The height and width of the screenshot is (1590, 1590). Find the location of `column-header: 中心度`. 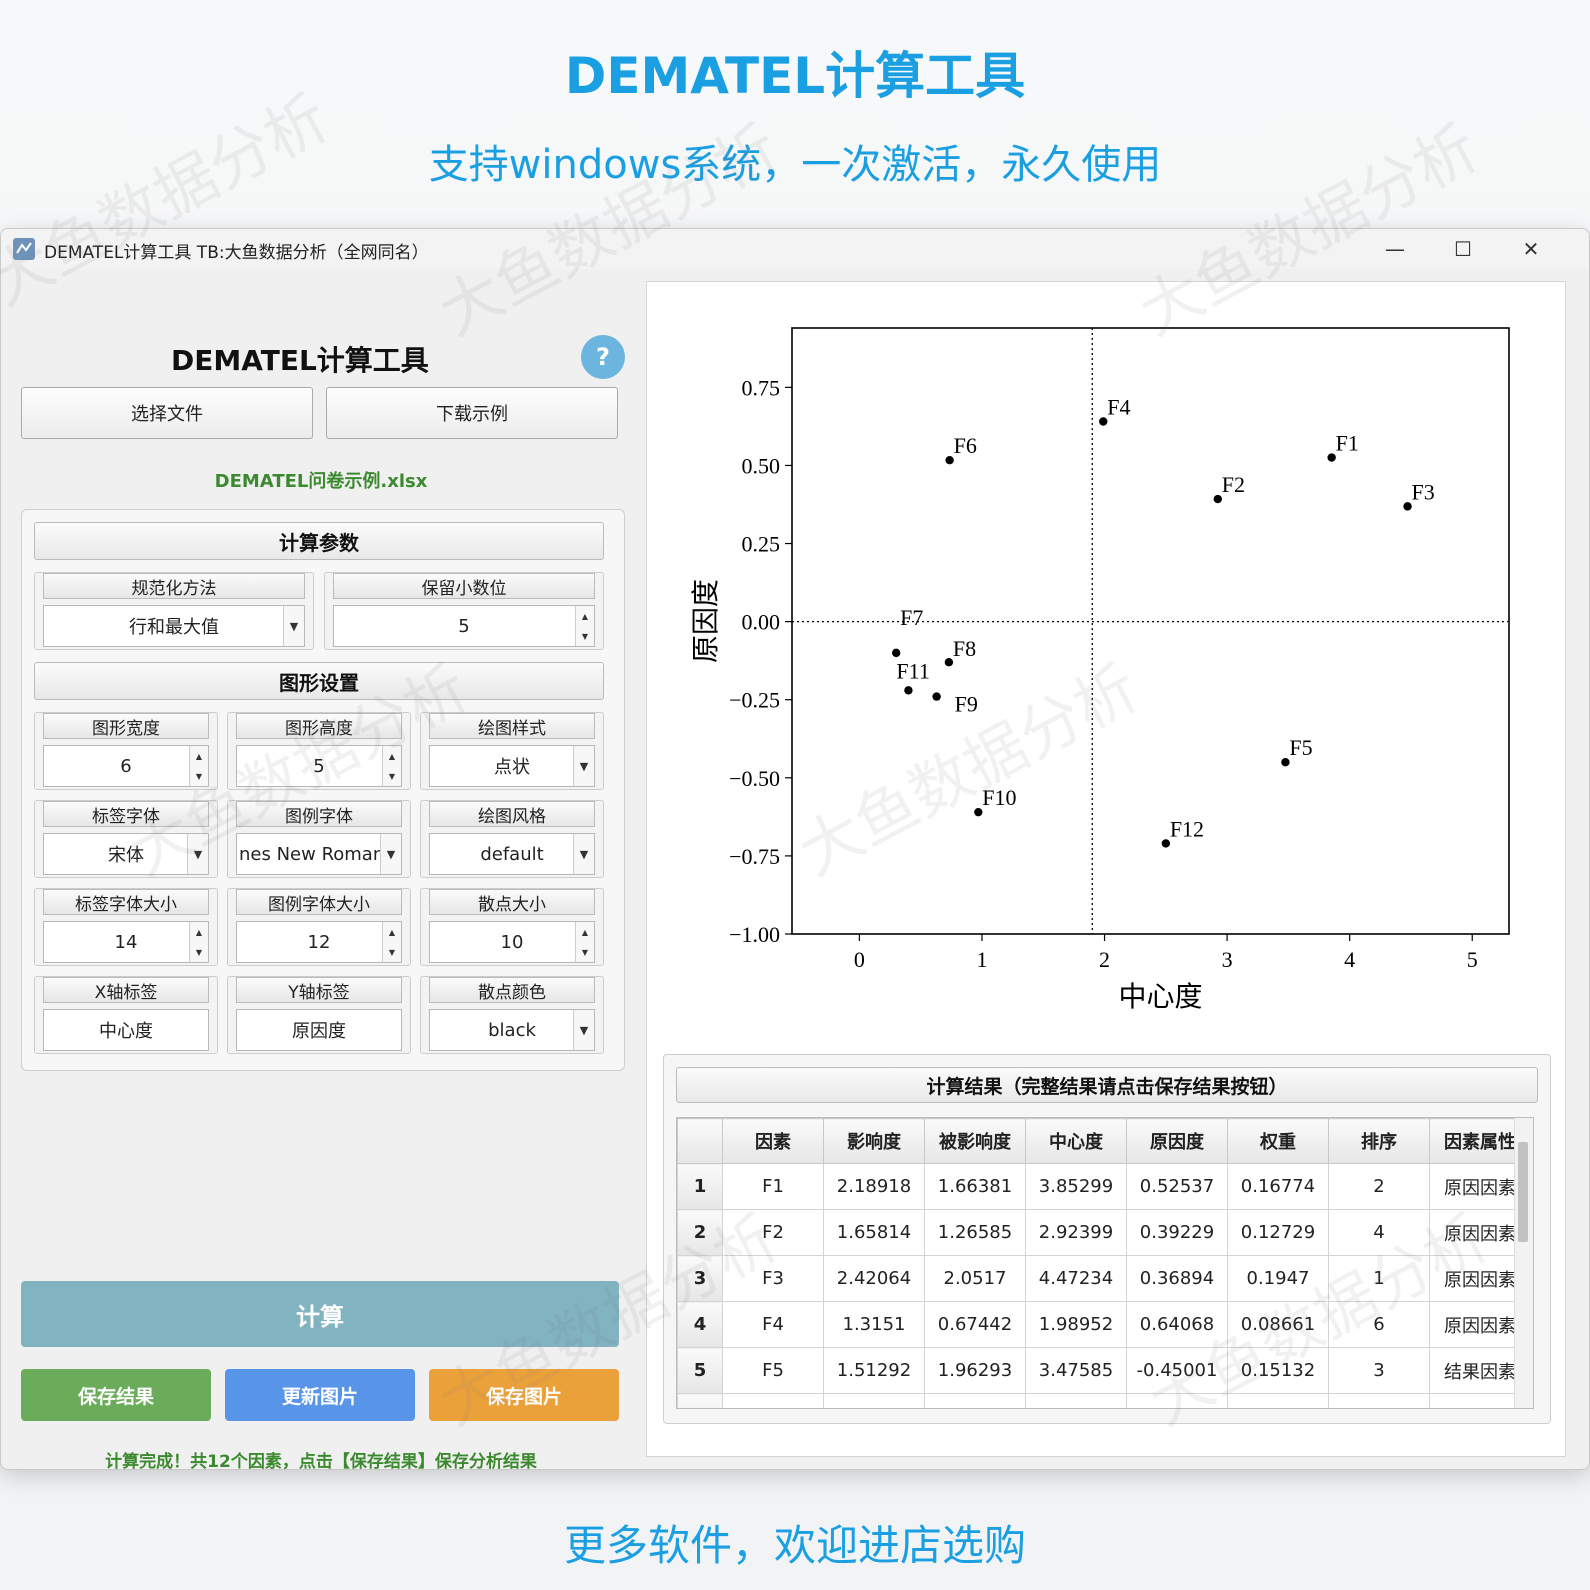

column-header: 中心度 is located at coordinates (1076, 1141).